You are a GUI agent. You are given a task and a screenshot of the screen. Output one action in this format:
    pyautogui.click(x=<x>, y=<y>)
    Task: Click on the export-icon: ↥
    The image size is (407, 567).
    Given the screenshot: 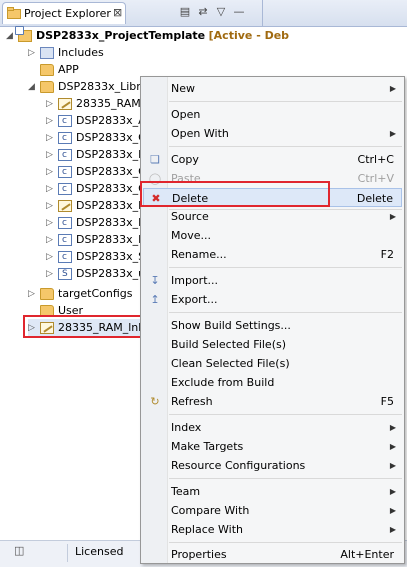 What is the action you would take?
    pyautogui.click(x=155, y=299)
    